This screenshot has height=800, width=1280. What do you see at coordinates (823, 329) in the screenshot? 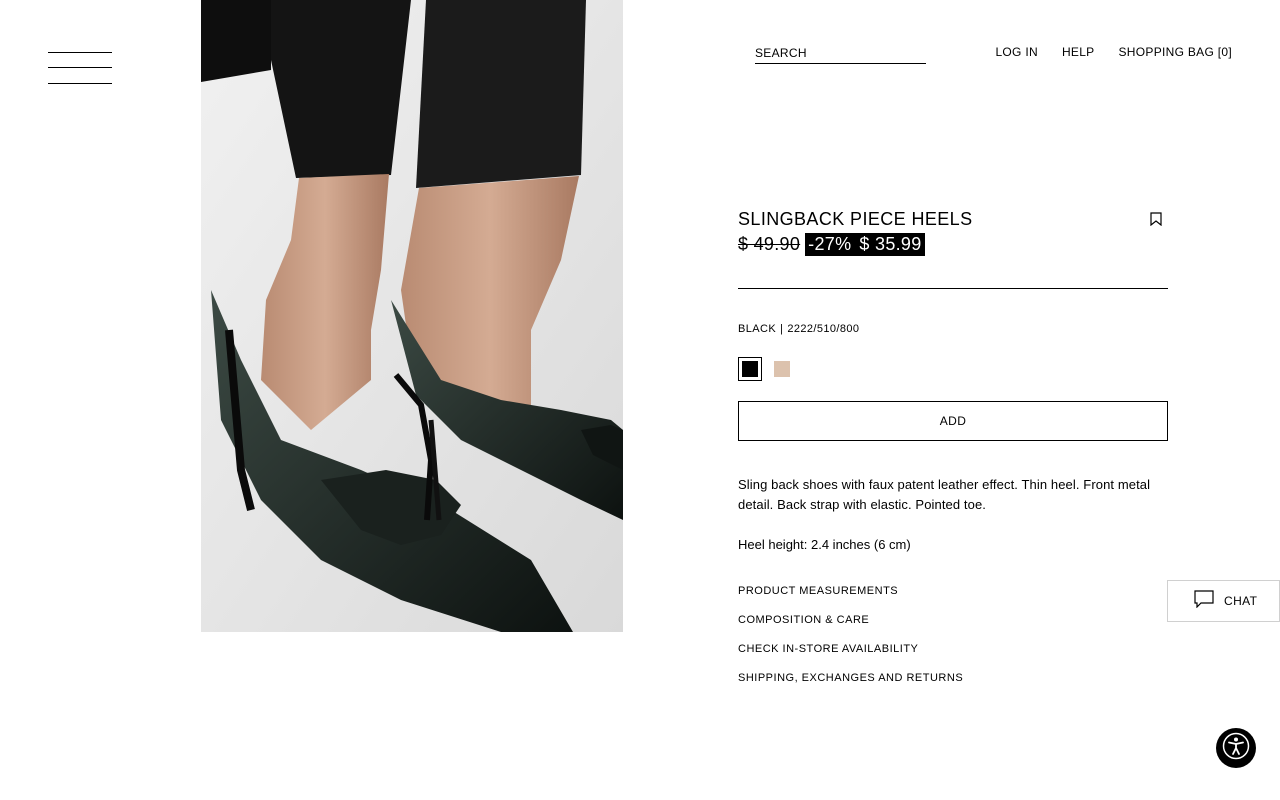
I see `product-reference: 2222/510/800` at bounding box center [823, 329].